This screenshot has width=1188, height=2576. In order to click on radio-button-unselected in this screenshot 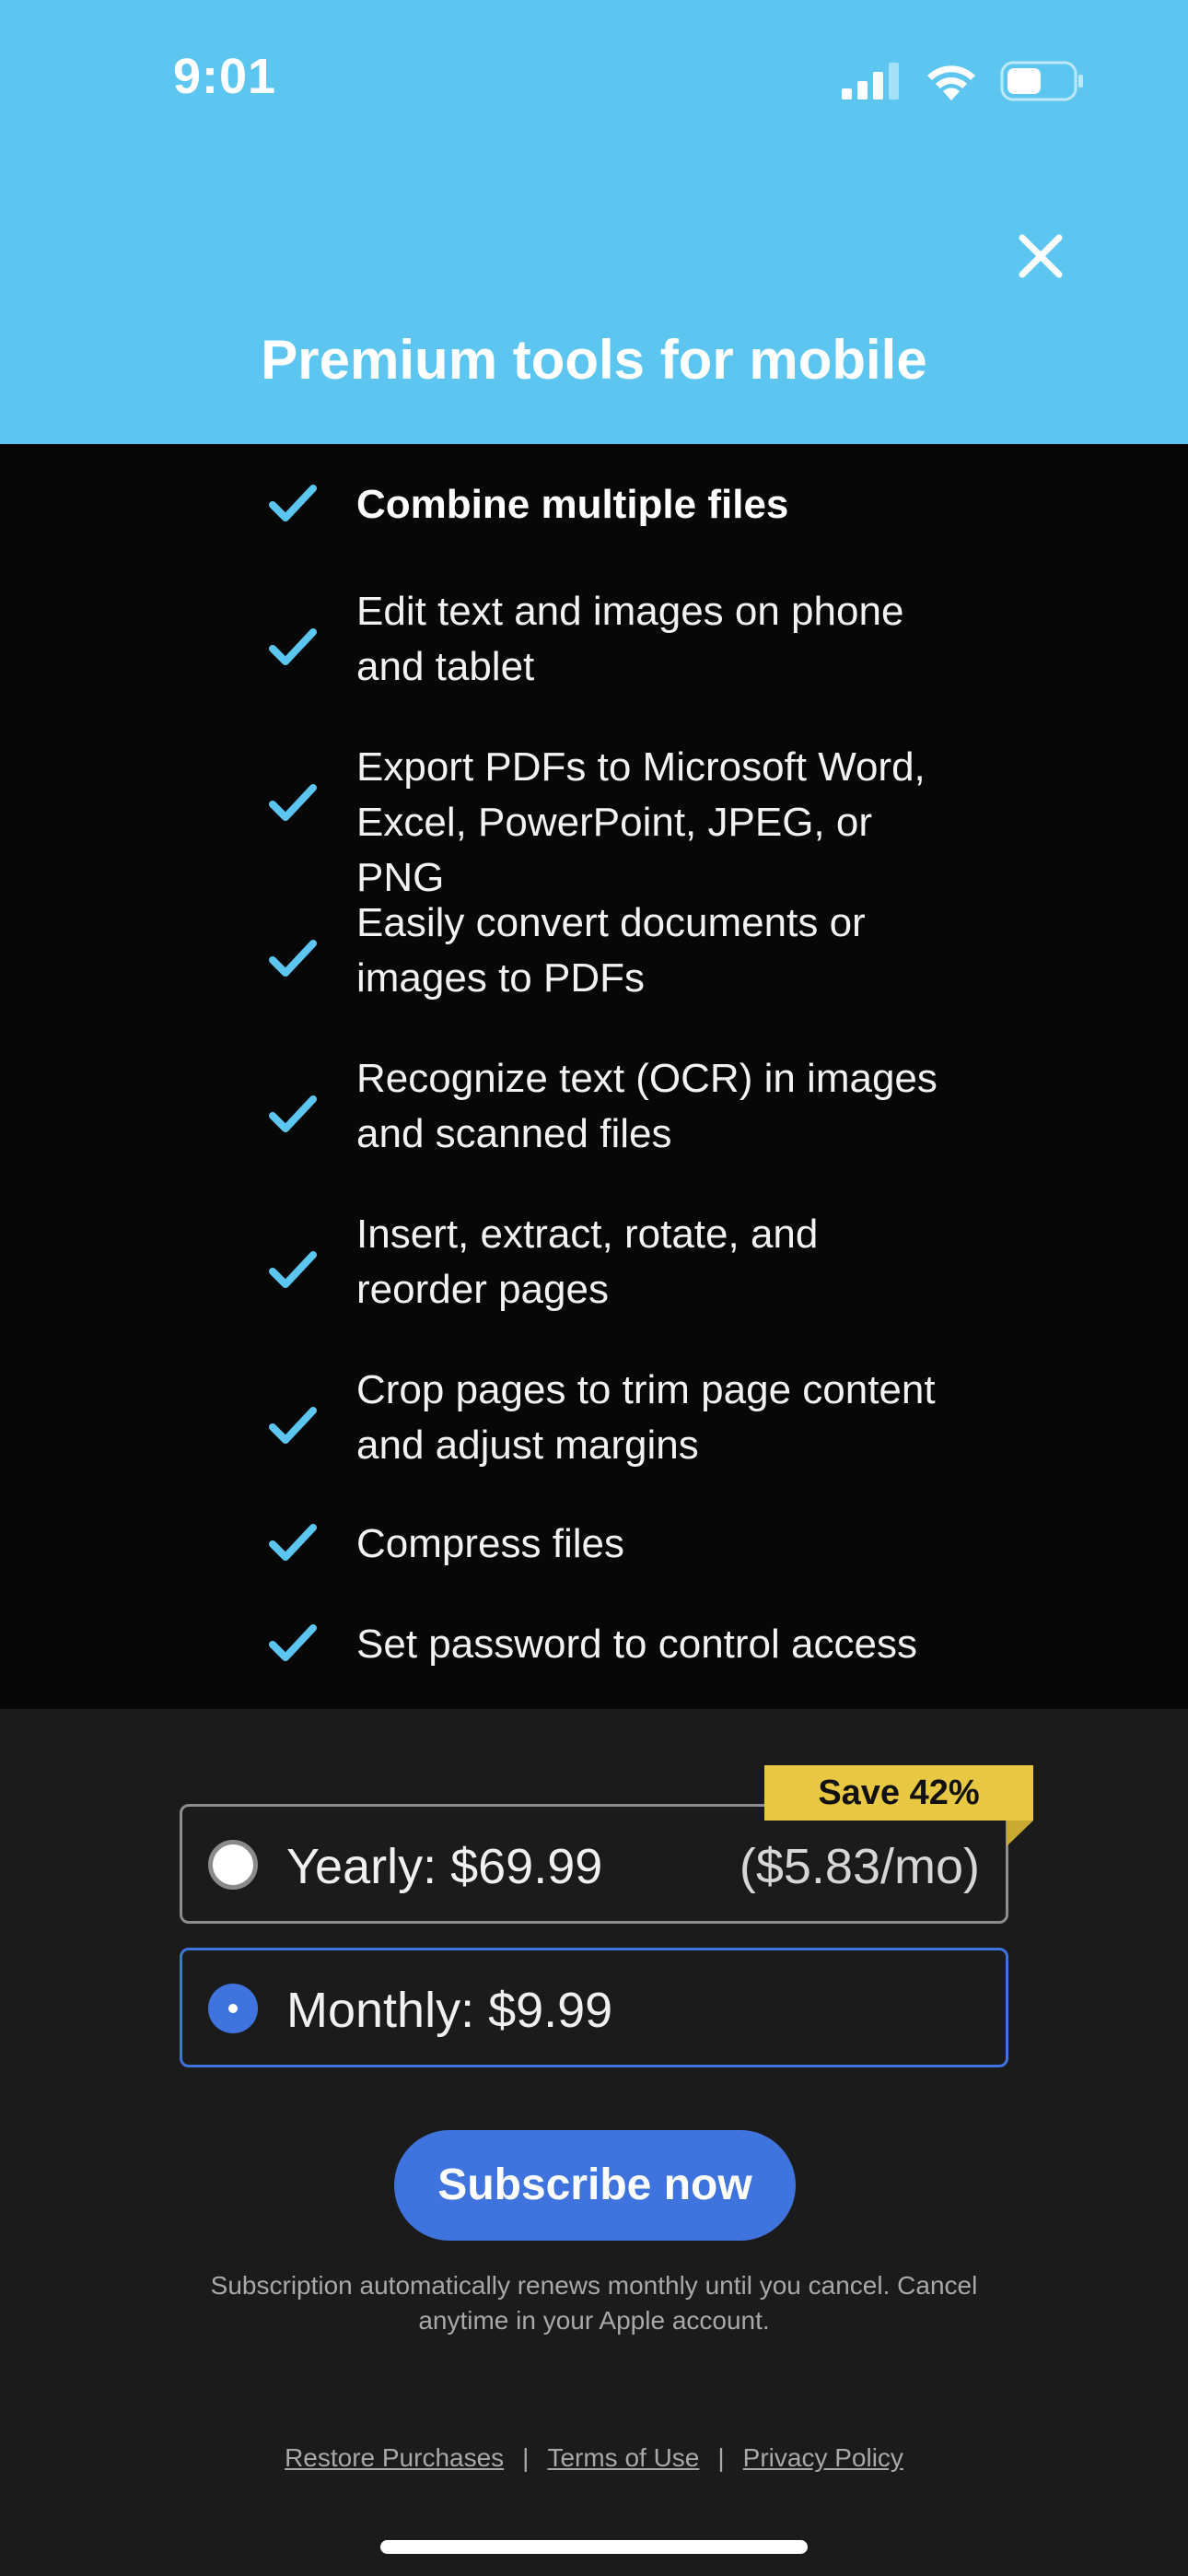, I will do `click(233, 1865)`.